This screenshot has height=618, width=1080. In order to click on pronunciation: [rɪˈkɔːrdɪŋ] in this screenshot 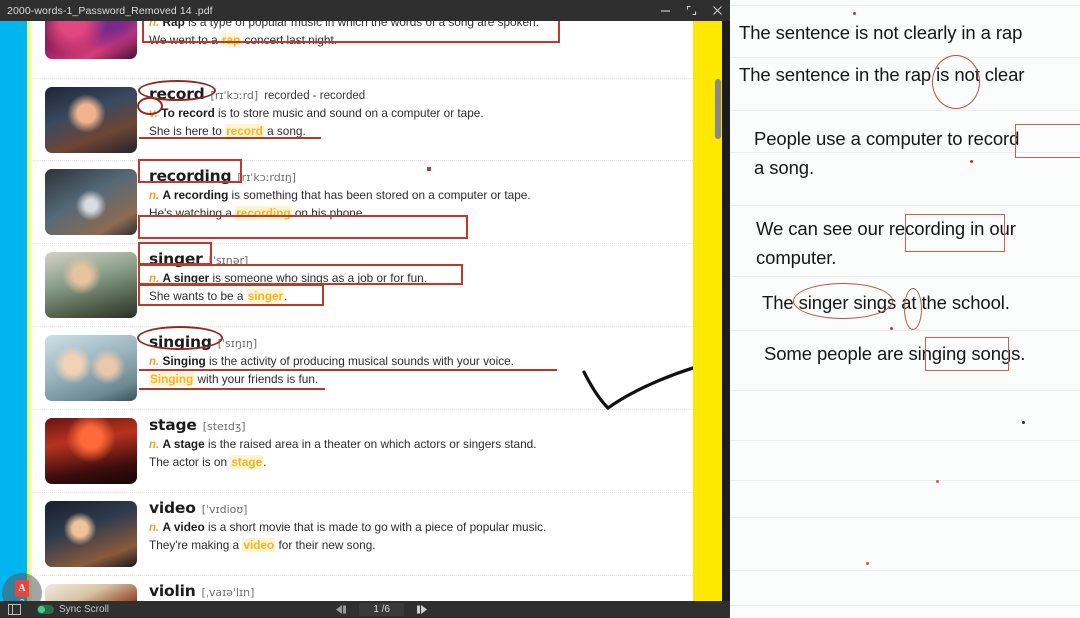, I will do `click(267, 177)`.